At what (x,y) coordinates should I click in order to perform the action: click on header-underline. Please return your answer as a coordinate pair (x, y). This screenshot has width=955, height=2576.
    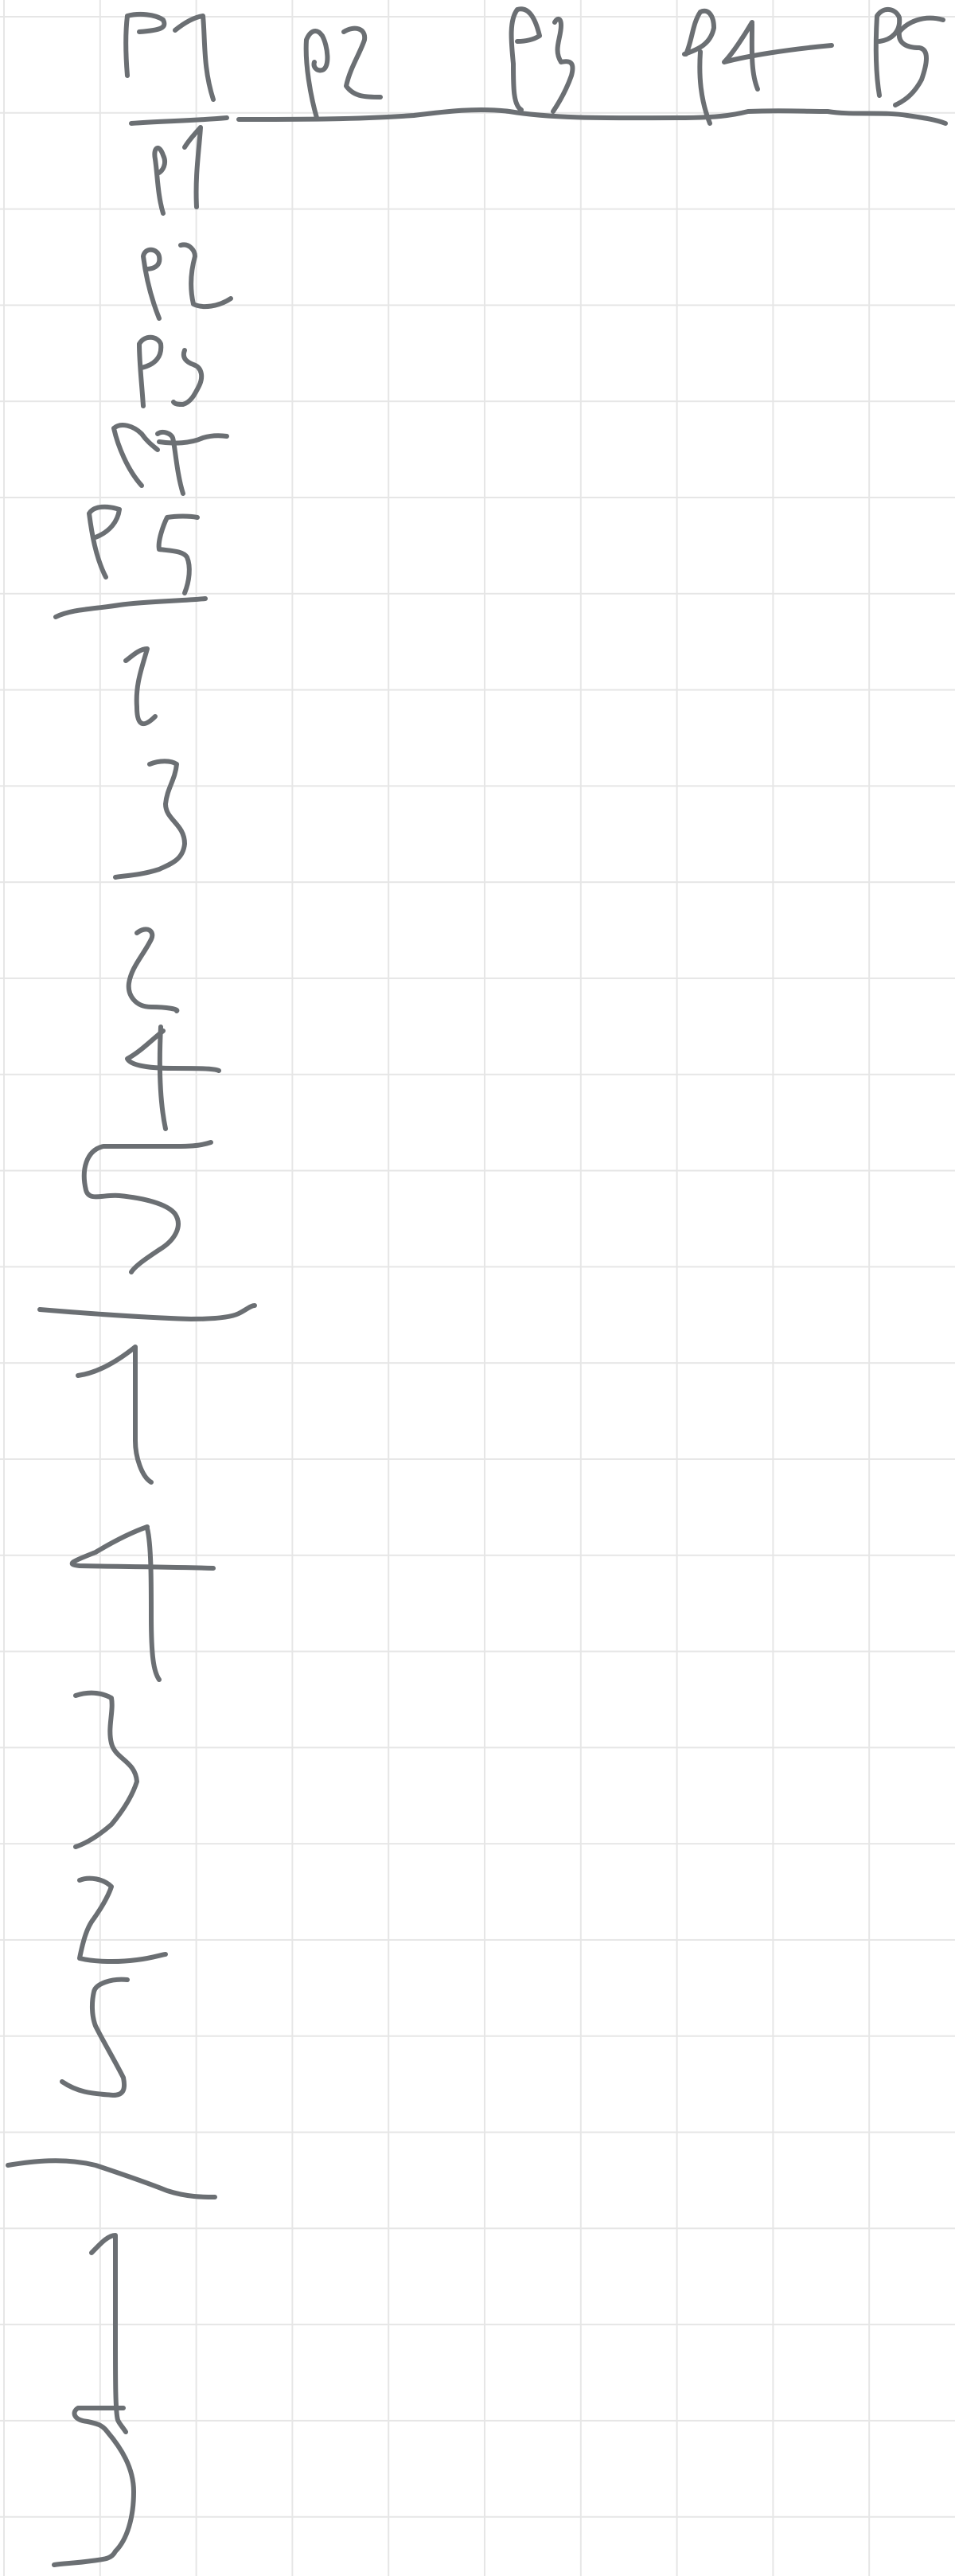
    Looking at the image, I should click on (592, 116).